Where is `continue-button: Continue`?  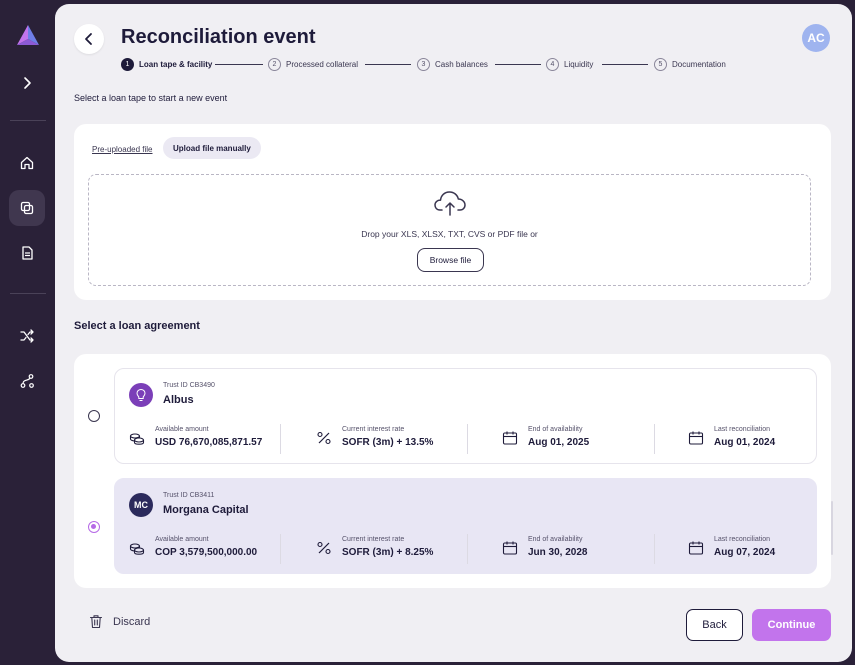
continue-button: Continue is located at coordinates (791, 625).